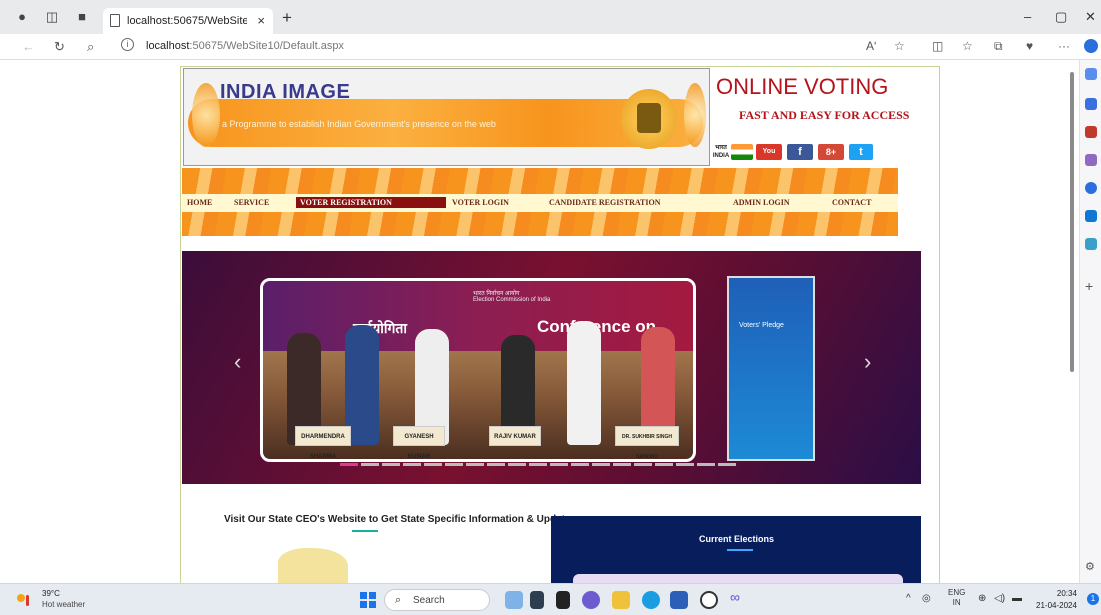 The width and height of the screenshot is (1101, 615). Describe the element at coordinates (1091, 132) in the screenshot. I see `tools-icon` at that location.